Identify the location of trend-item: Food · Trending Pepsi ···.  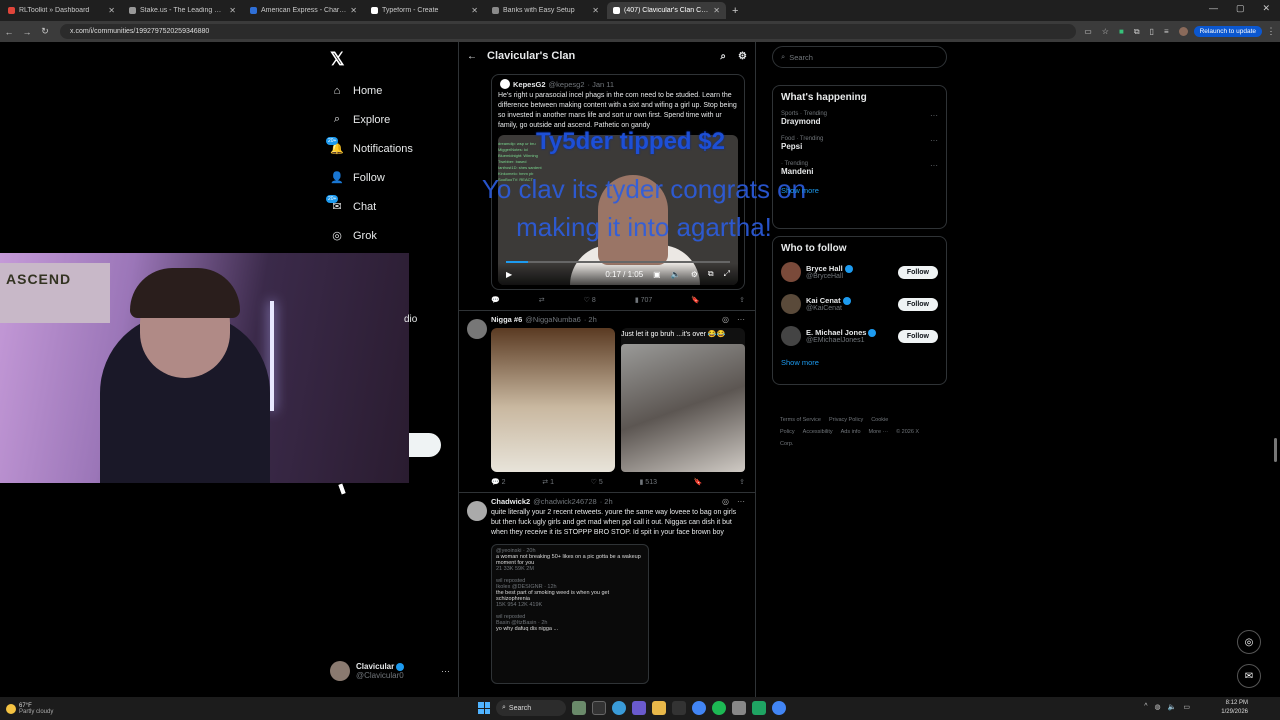
(859, 143).